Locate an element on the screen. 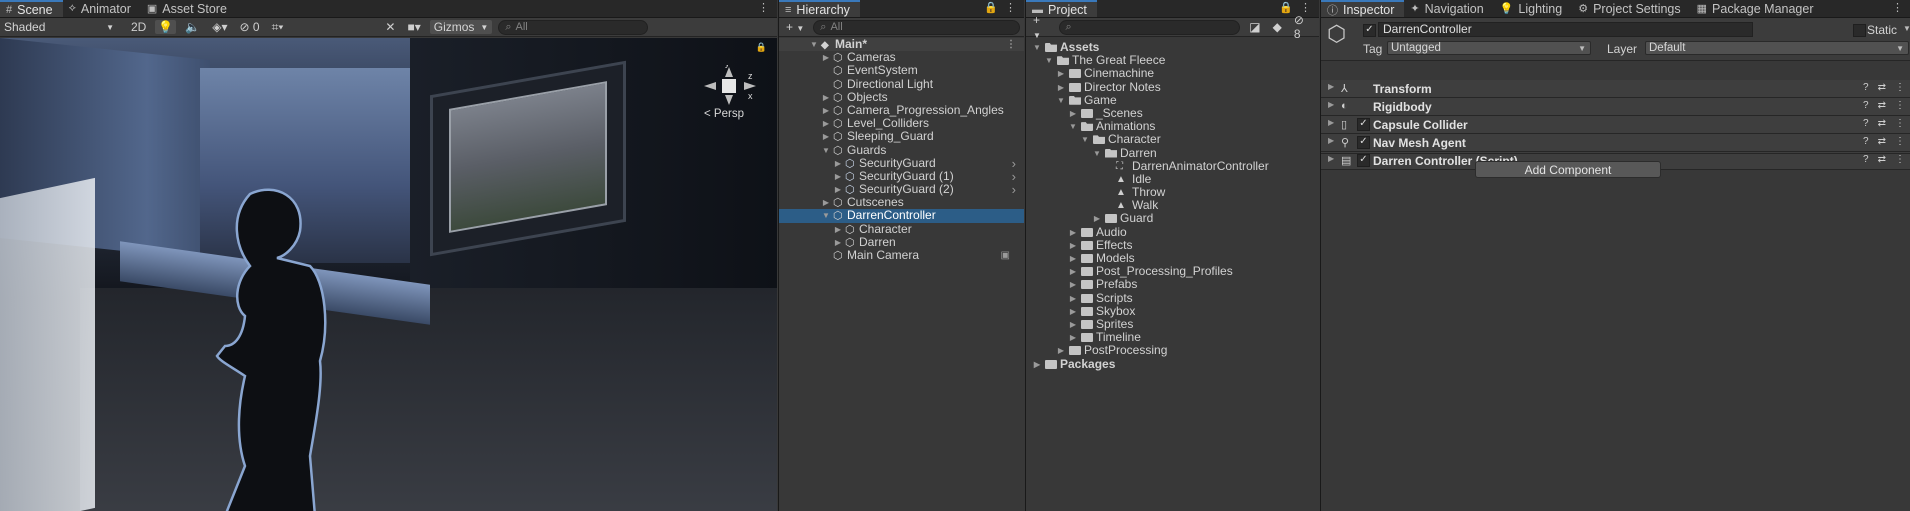 The height and width of the screenshot is (511, 1910). project-item-effects: ▶ Effects is located at coordinates (1172, 245).